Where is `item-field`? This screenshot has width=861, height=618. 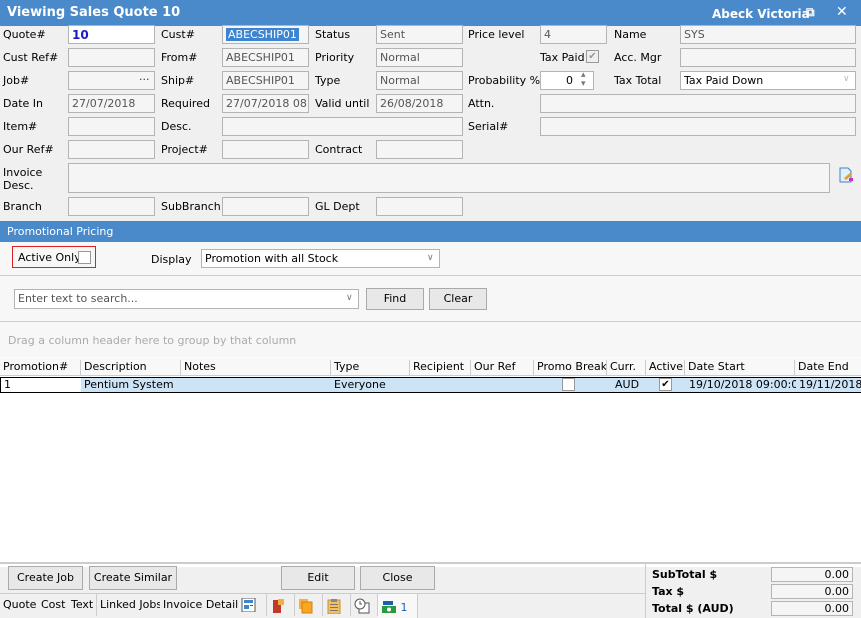
item-field is located at coordinates (111, 126).